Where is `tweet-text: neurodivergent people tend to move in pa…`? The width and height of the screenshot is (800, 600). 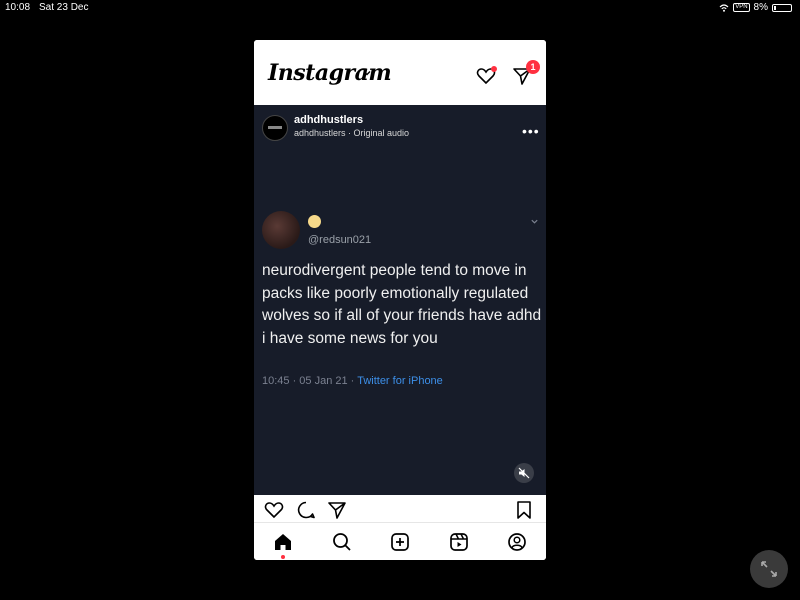
tweet-text: neurodivergent people tend to move in pa… is located at coordinates (402, 304).